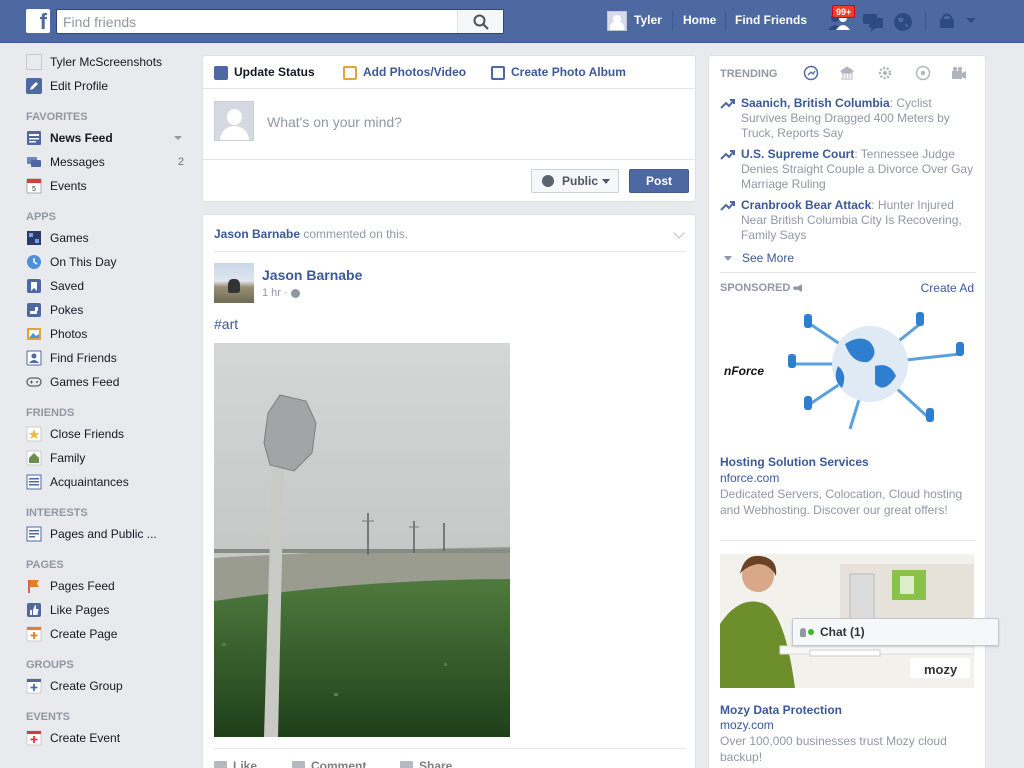 The image size is (1024, 768). What do you see at coordinates (109, 65) in the screenshot?
I see `nav-profile: Tyler McScreenshots` at bounding box center [109, 65].